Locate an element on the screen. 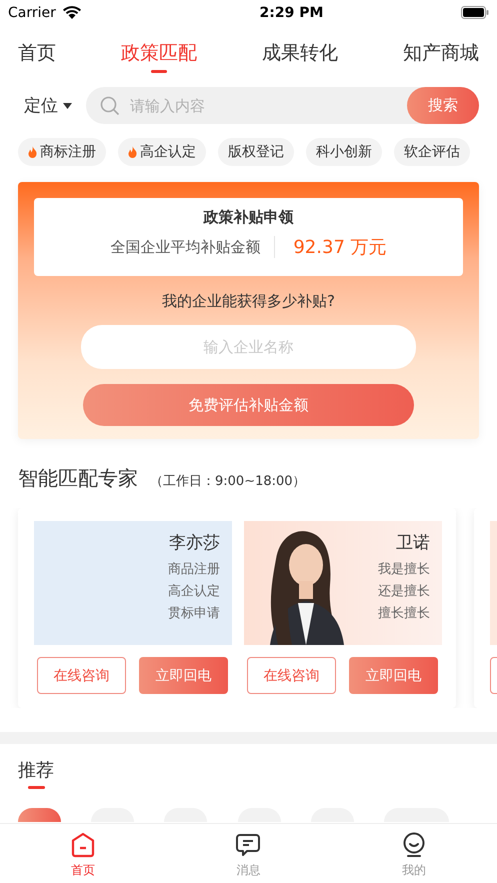 This screenshot has height=883, width=497. evaluate-button: 免费评估补贴金额 is located at coordinates (248, 405).